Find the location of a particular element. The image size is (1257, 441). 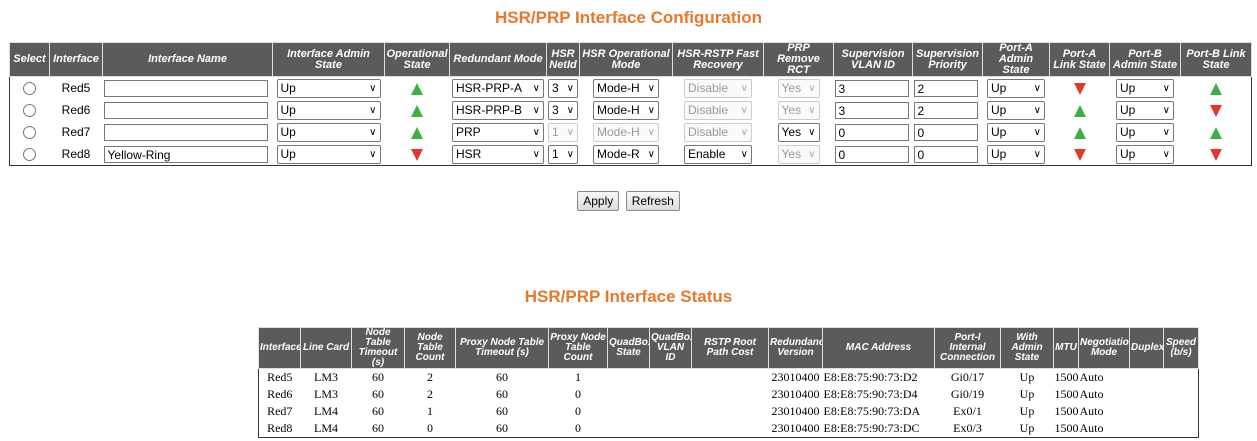

status-col-header: Interface is located at coordinates (279, 348).